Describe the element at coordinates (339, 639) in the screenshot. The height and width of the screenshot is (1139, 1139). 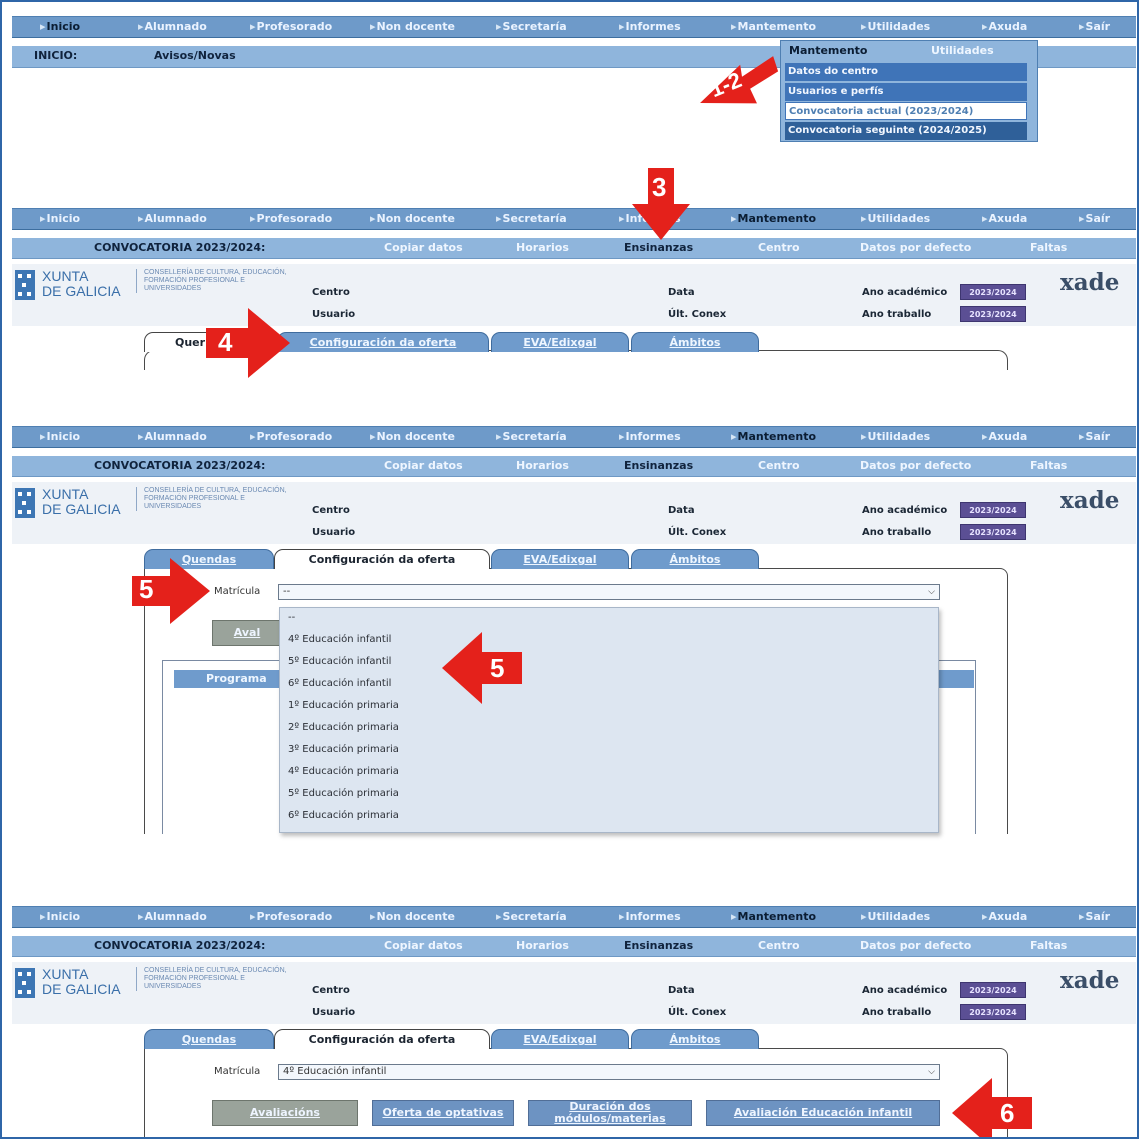
I see `option-4-infantil: 4º Educación infantil` at that location.